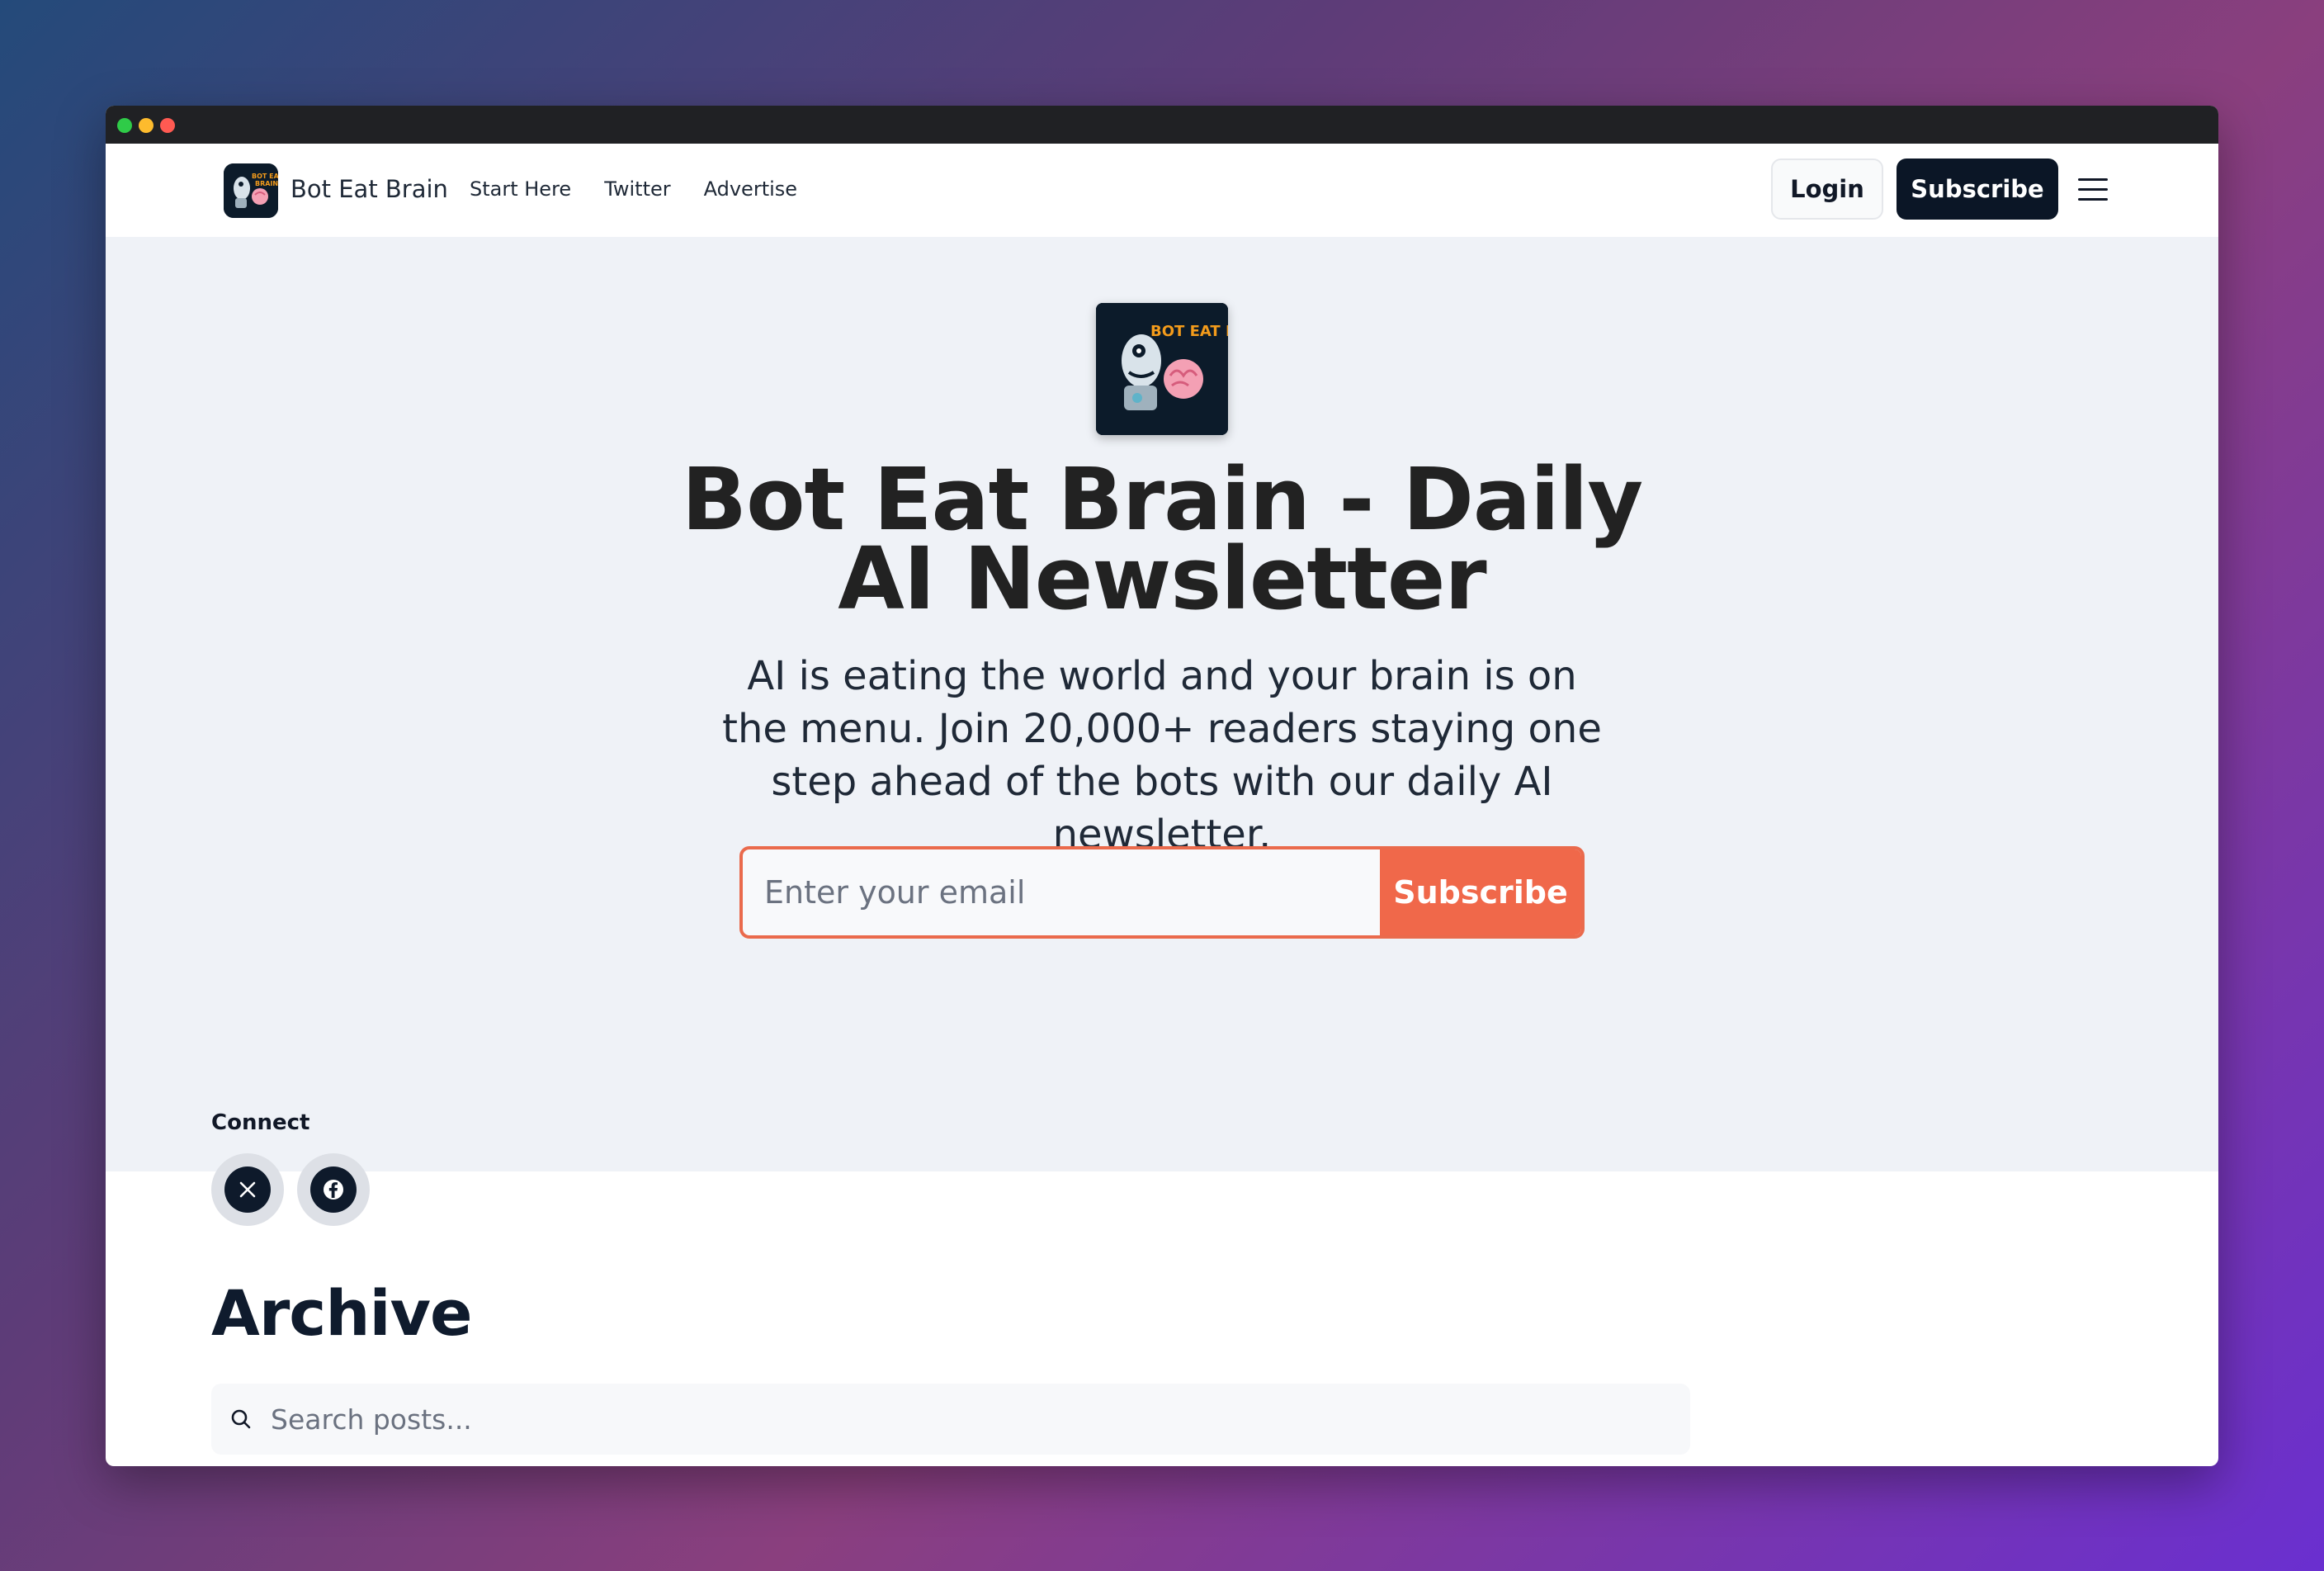  Describe the element at coordinates (520, 189) in the screenshot. I see `nav-link-start-here: Start Here` at that location.